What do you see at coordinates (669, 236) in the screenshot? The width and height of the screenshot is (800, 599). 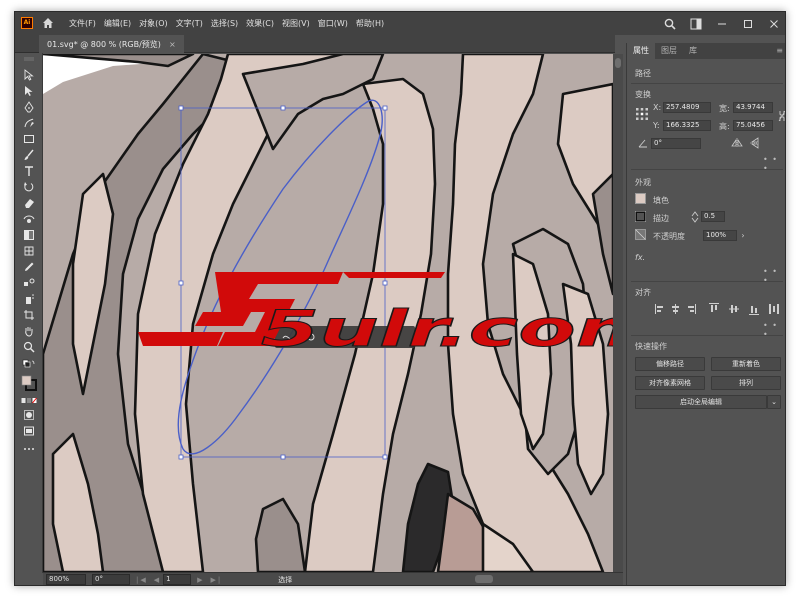 I see `opacity-label: 不透明度` at bounding box center [669, 236].